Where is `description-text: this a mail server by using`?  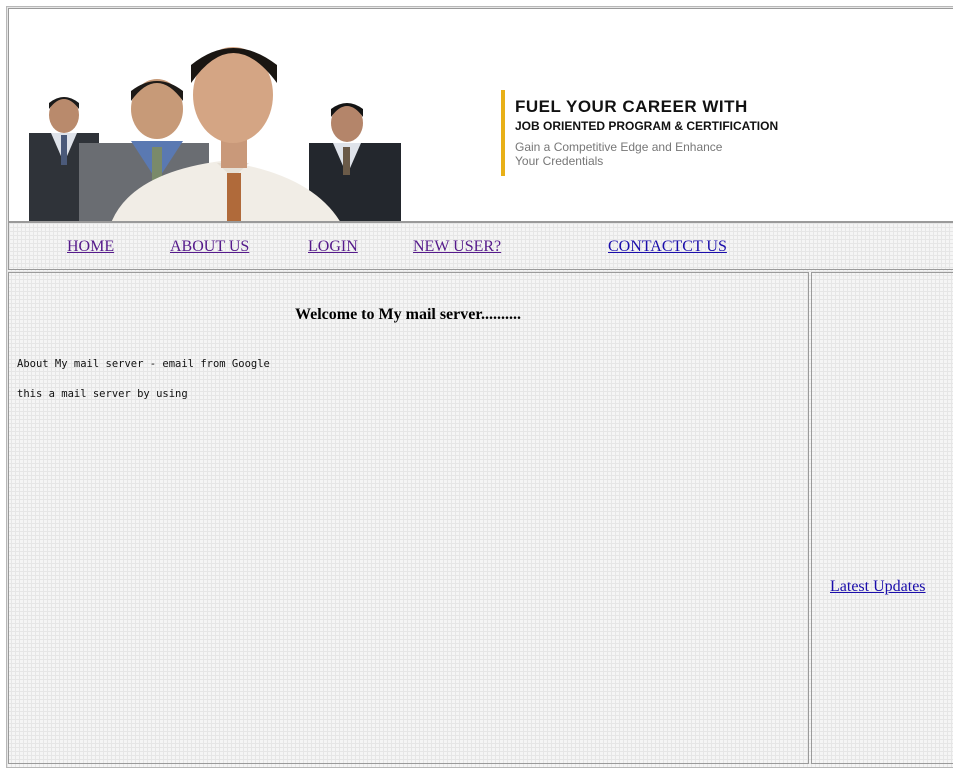 description-text: this a mail server by using is located at coordinates (102, 394).